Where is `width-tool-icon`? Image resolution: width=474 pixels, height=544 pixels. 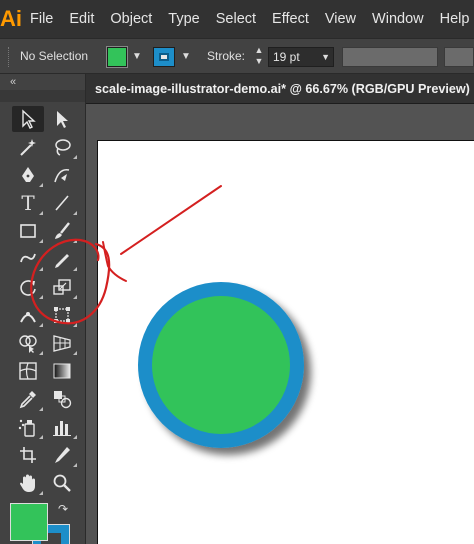 width-tool-icon is located at coordinates (28, 315).